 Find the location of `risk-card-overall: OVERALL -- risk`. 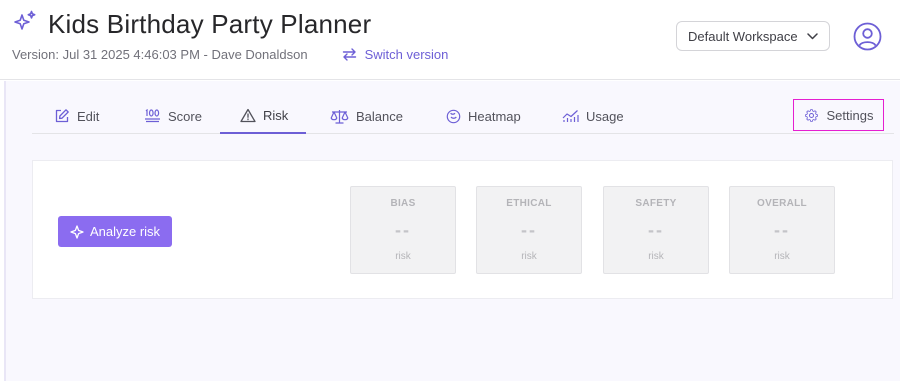

risk-card-overall: OVERALL -- risk is located at coordinates (782, 230).